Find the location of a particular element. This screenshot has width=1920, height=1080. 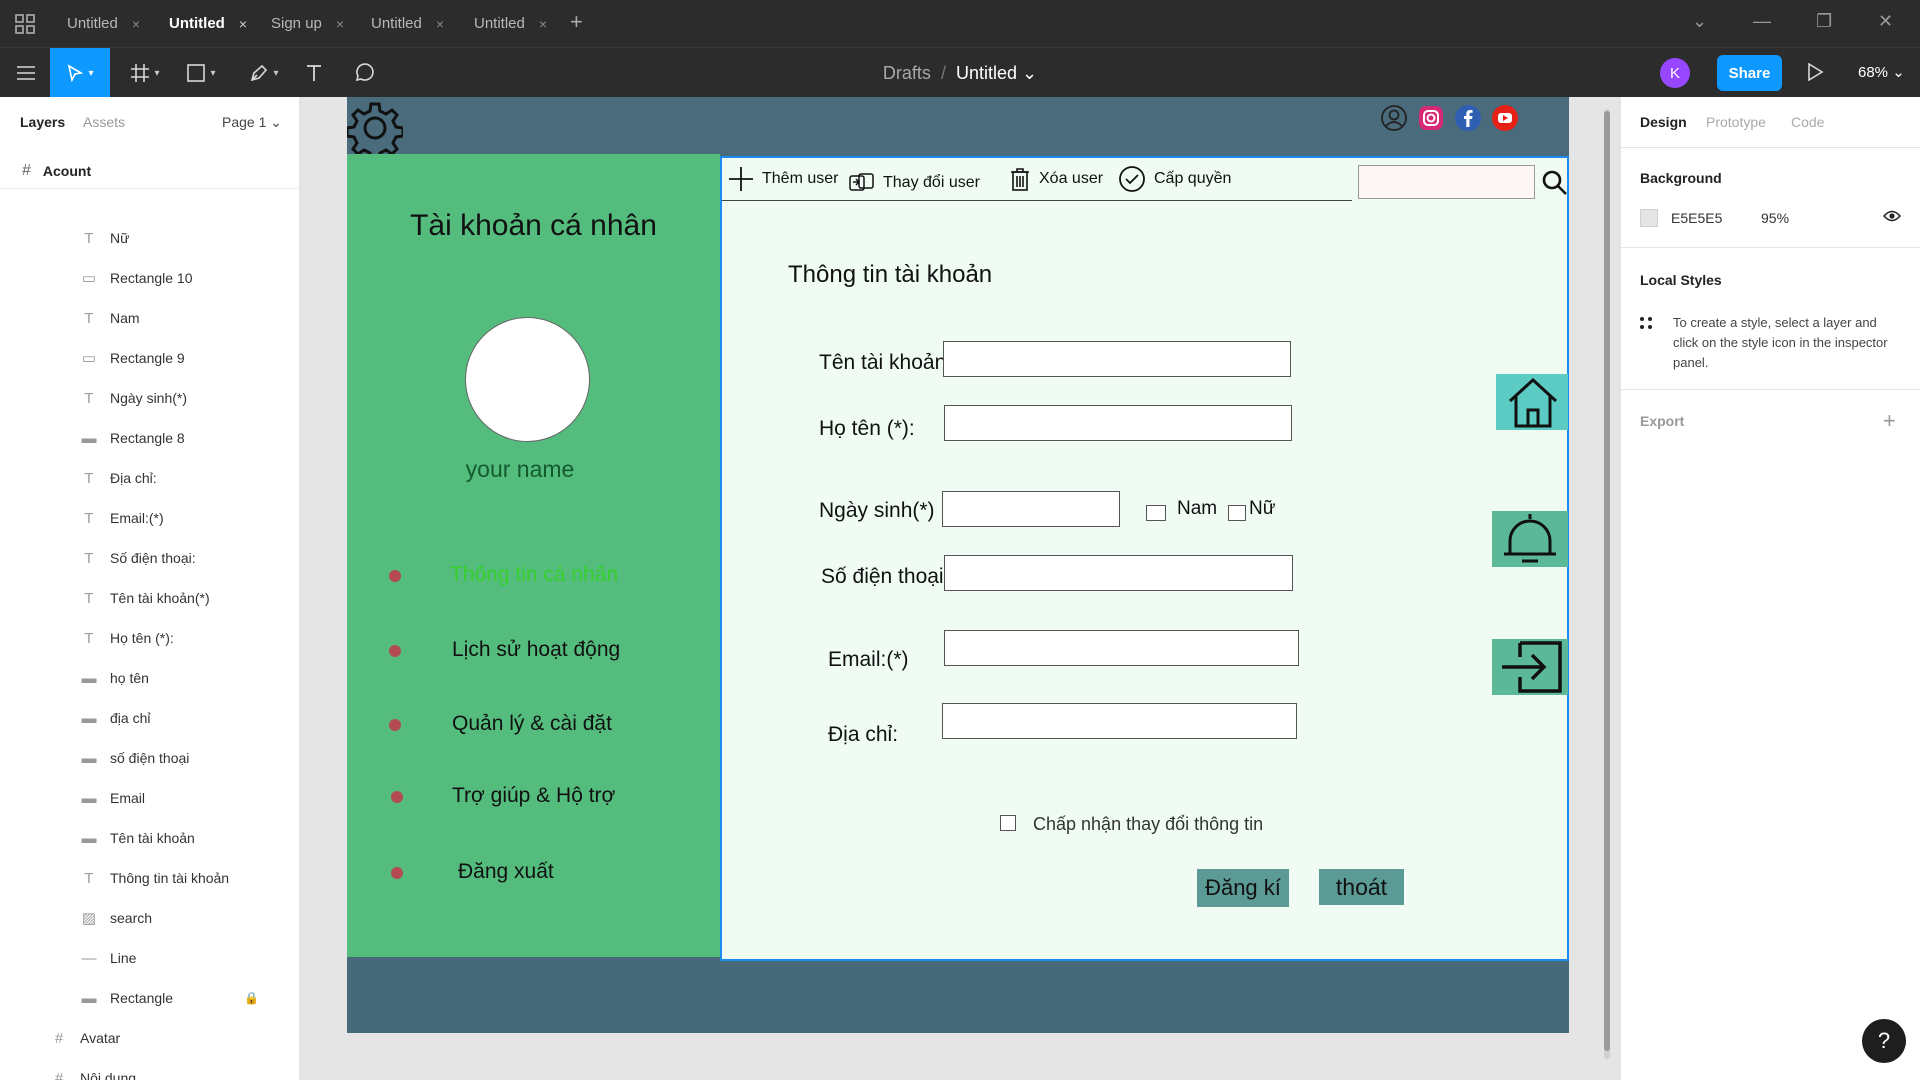

layer-root-frame: # Acount is located at coordinates (149, 171).